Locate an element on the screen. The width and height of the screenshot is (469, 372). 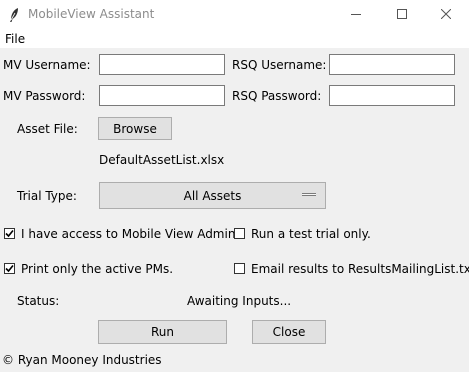
menu-file: File is located at coordinates (15, 39).